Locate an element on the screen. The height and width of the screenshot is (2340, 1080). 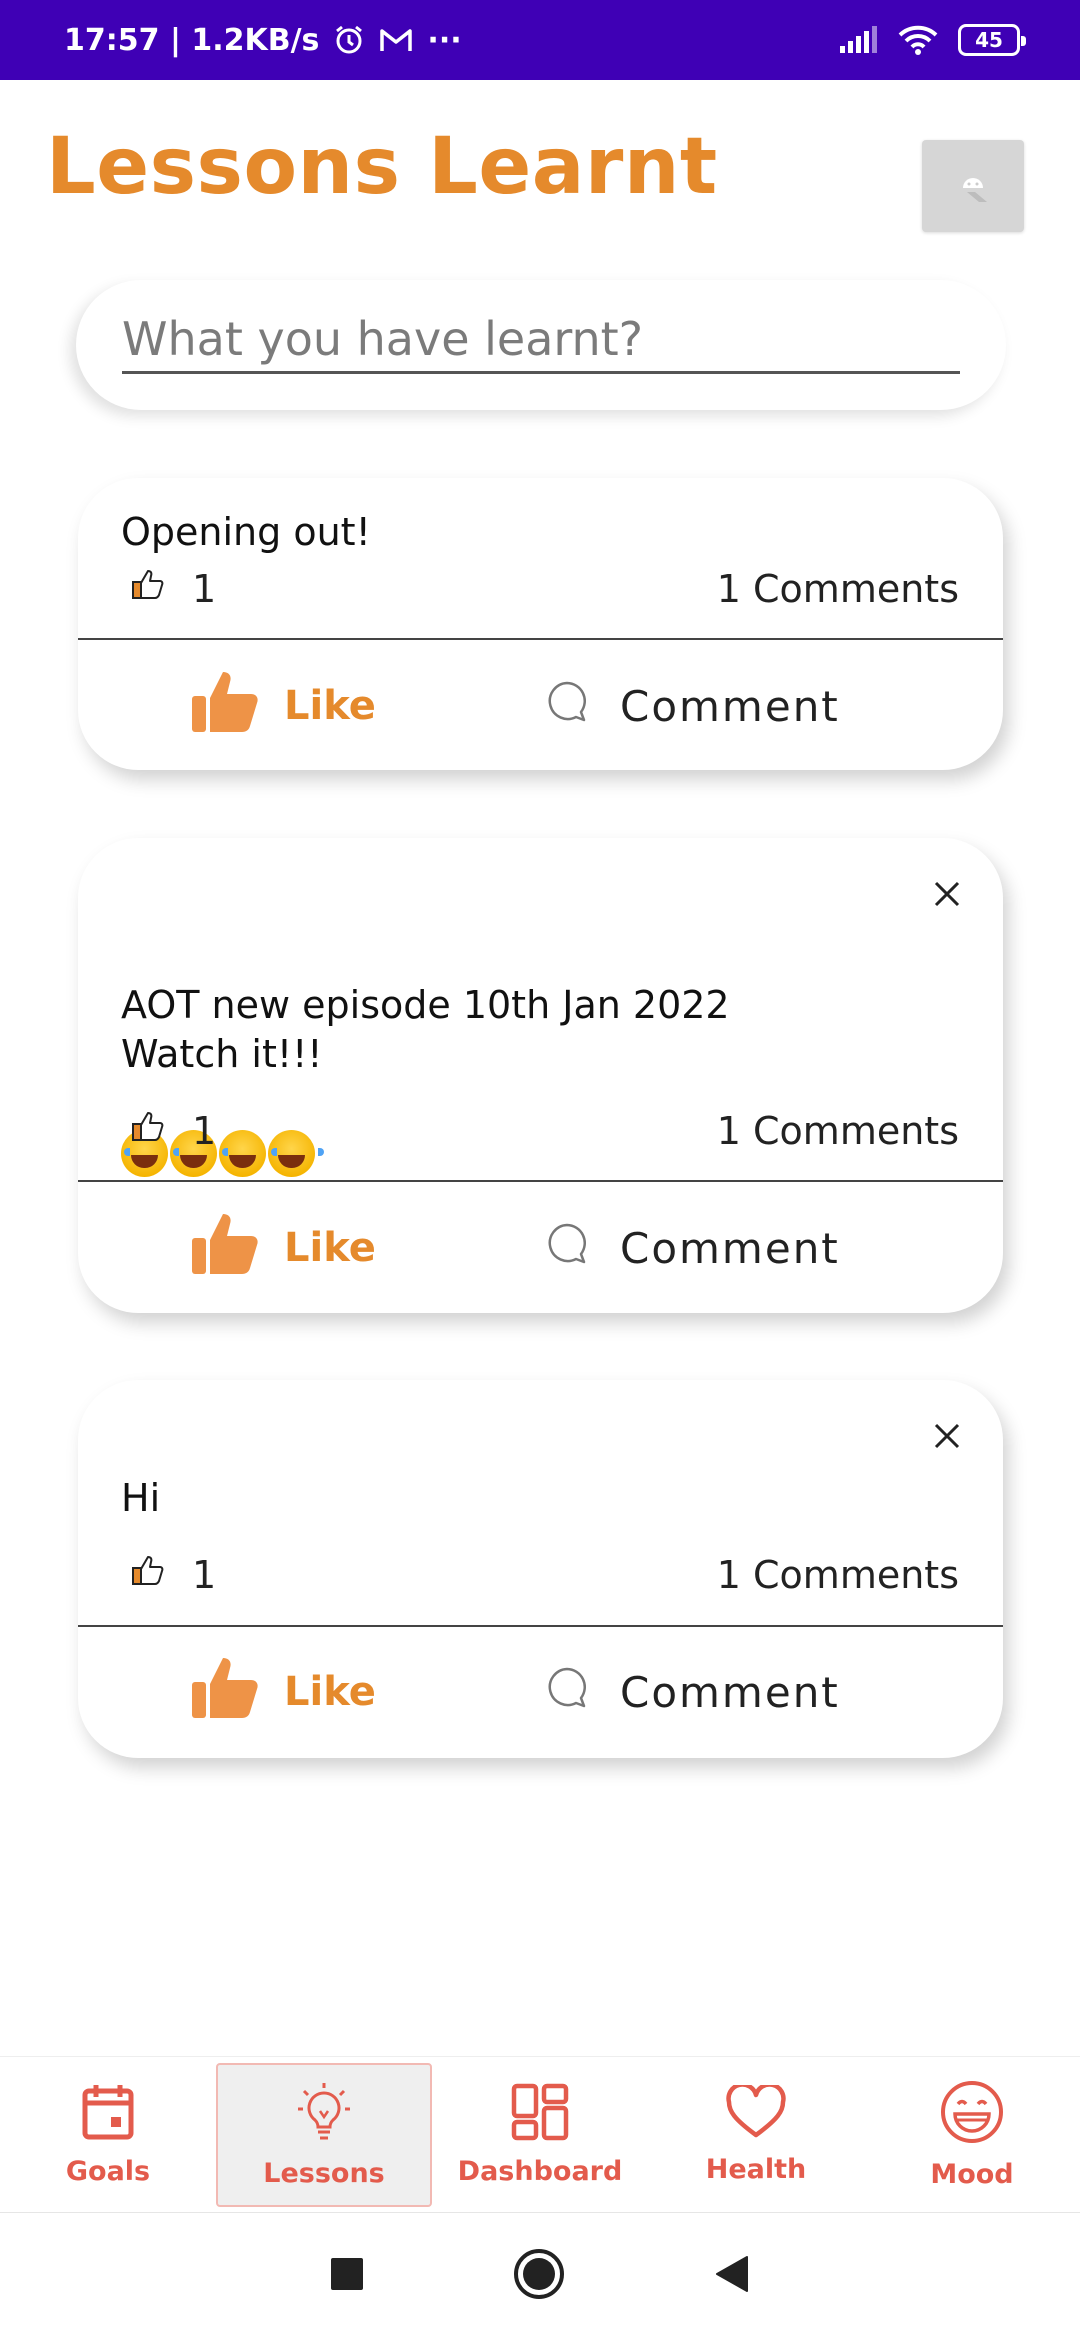
more-notifications-icon: ··· is located at coordinates (444, 40).